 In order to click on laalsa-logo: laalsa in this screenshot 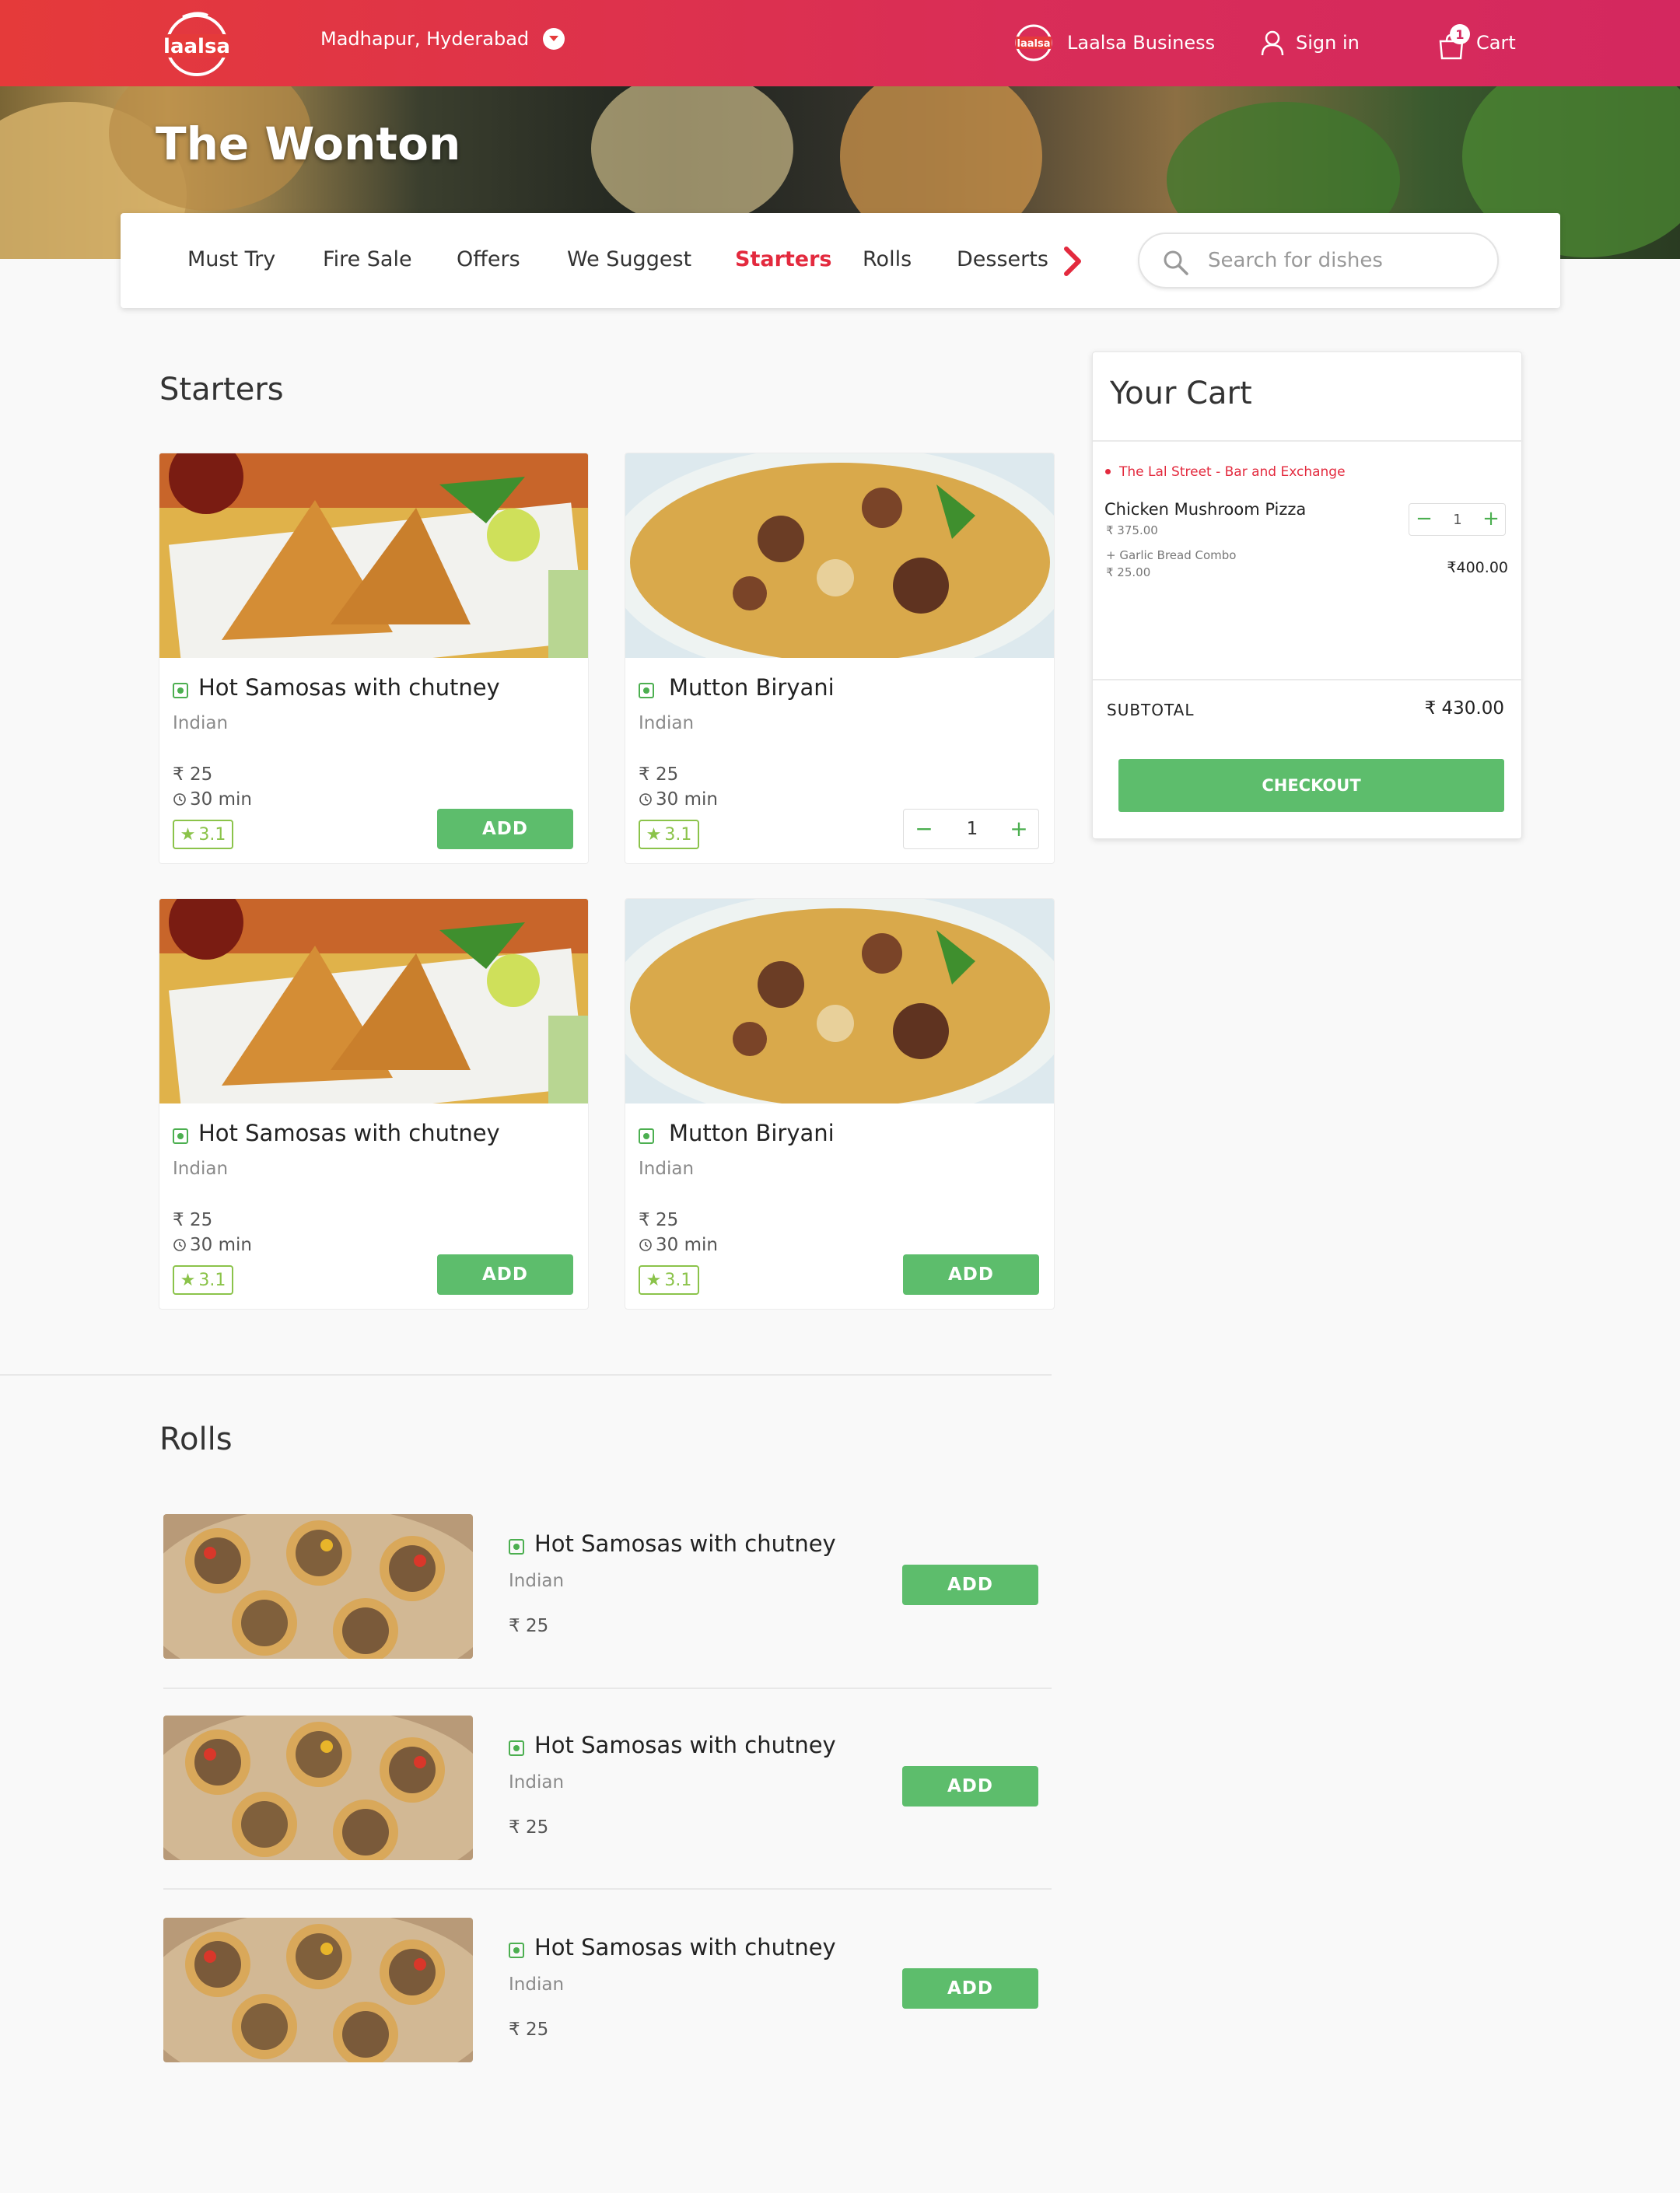, I will do `click(197, 43)`.